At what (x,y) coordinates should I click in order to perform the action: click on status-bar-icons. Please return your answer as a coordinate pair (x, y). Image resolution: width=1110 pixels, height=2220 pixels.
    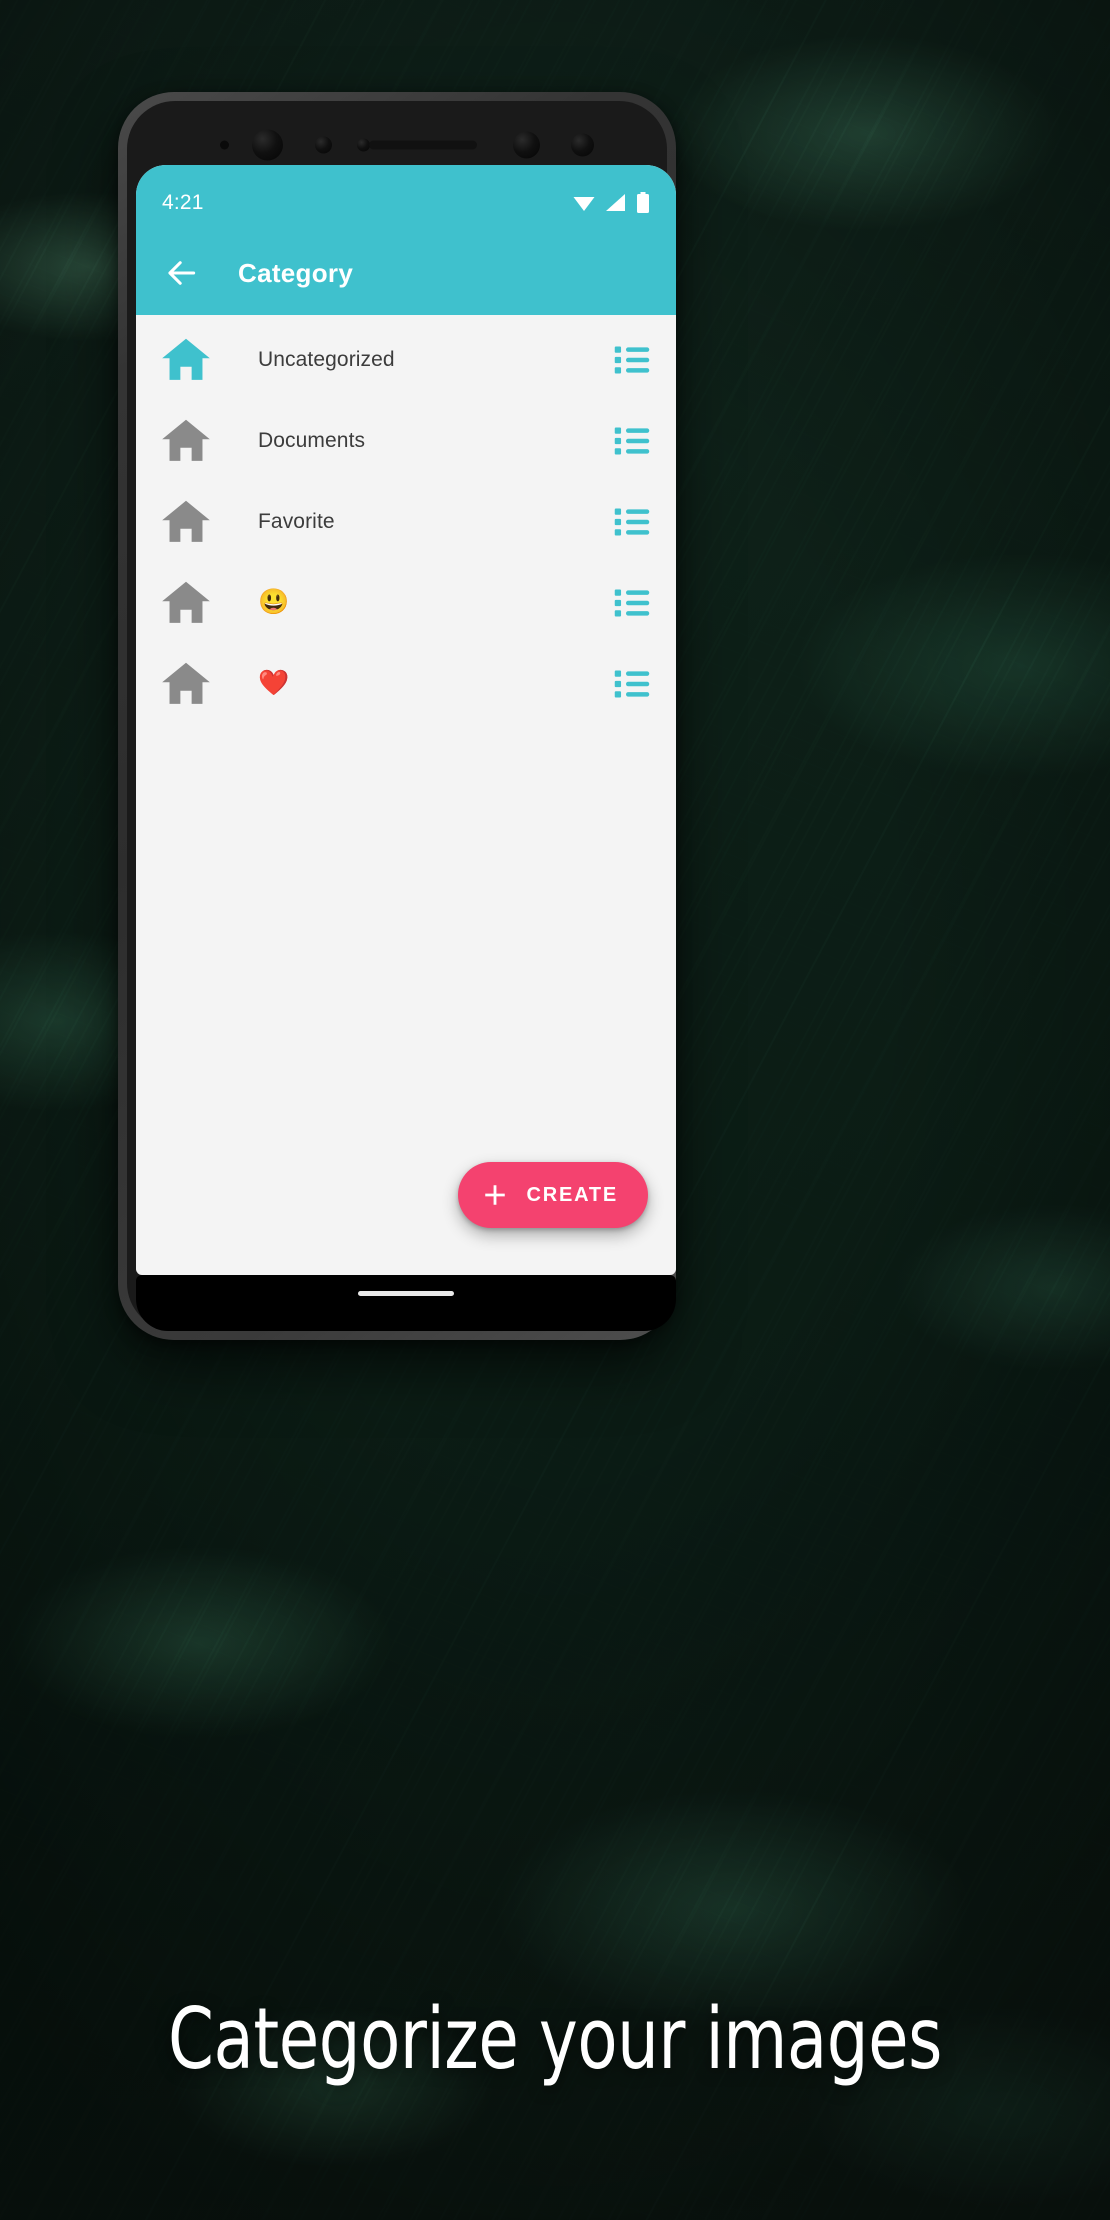
    Looking at the image, I should click on (611, 203).